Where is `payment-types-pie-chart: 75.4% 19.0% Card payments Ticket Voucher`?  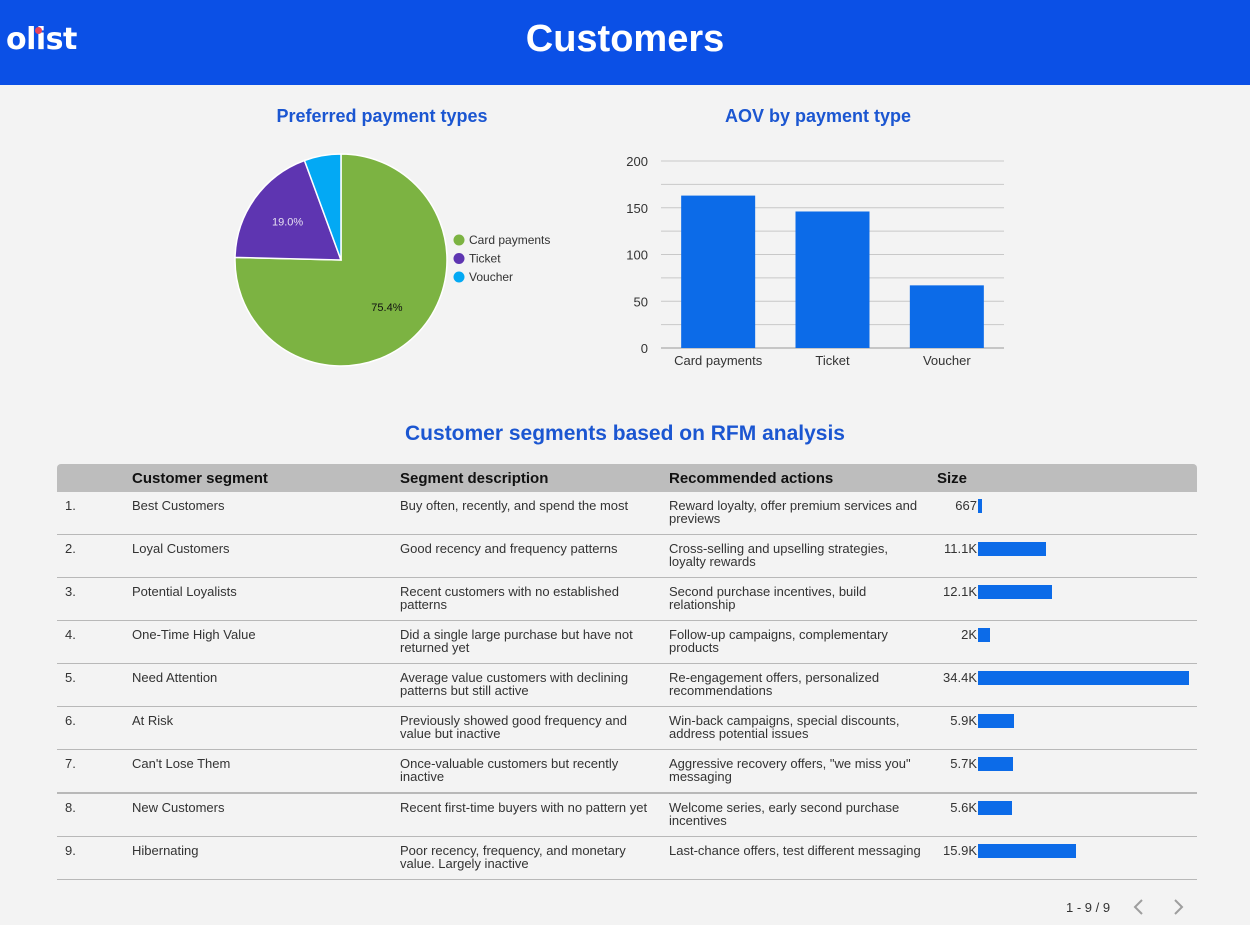 payment-types-pie-chart: 75.4% 19.0% Card payments Ticket Voucher is located at coordinates (392, 260).